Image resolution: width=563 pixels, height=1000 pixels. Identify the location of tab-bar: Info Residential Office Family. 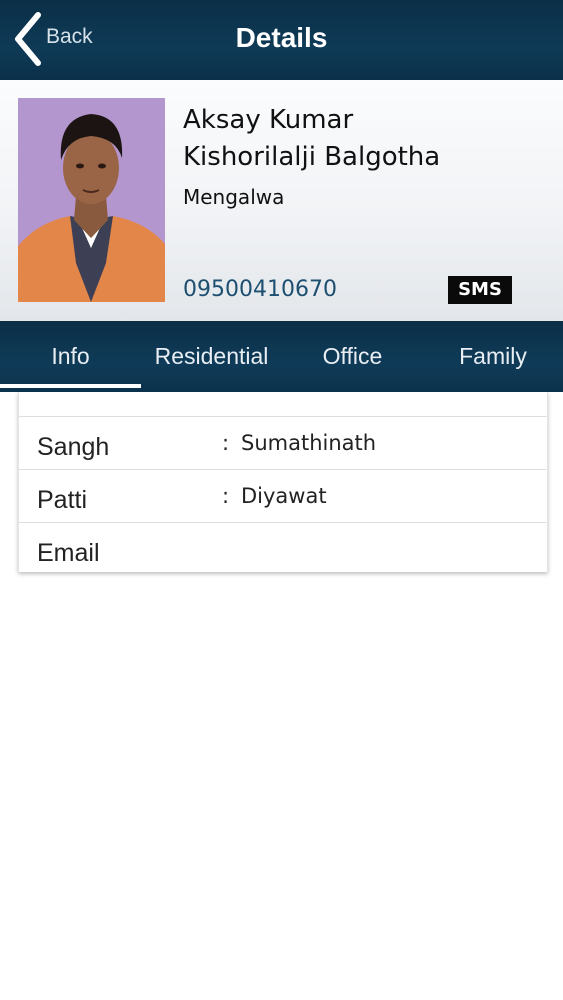
(281, 356).